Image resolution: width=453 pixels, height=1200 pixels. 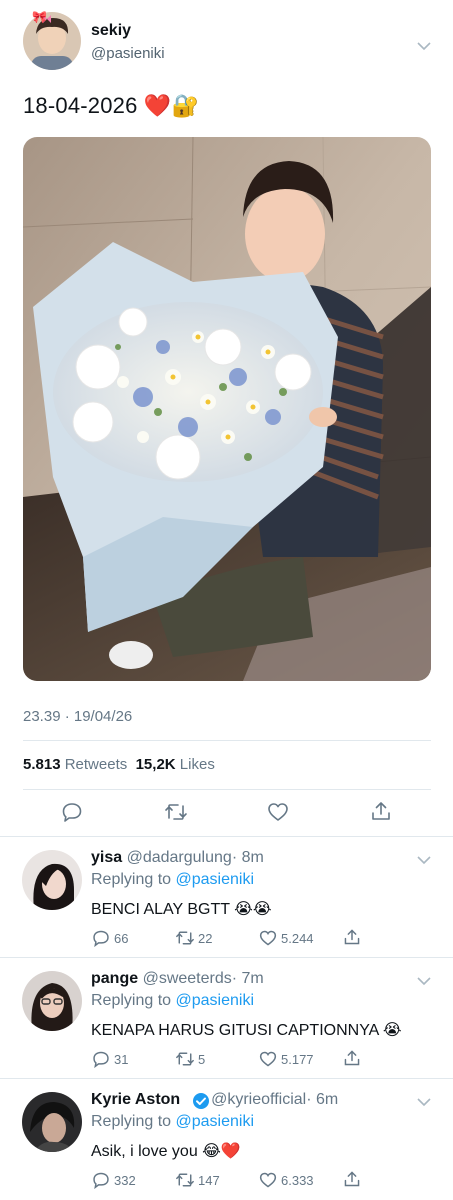 I want to click on reply-text: BENCI ALAY BGTT 😭😭, so click(x=181, y=909).